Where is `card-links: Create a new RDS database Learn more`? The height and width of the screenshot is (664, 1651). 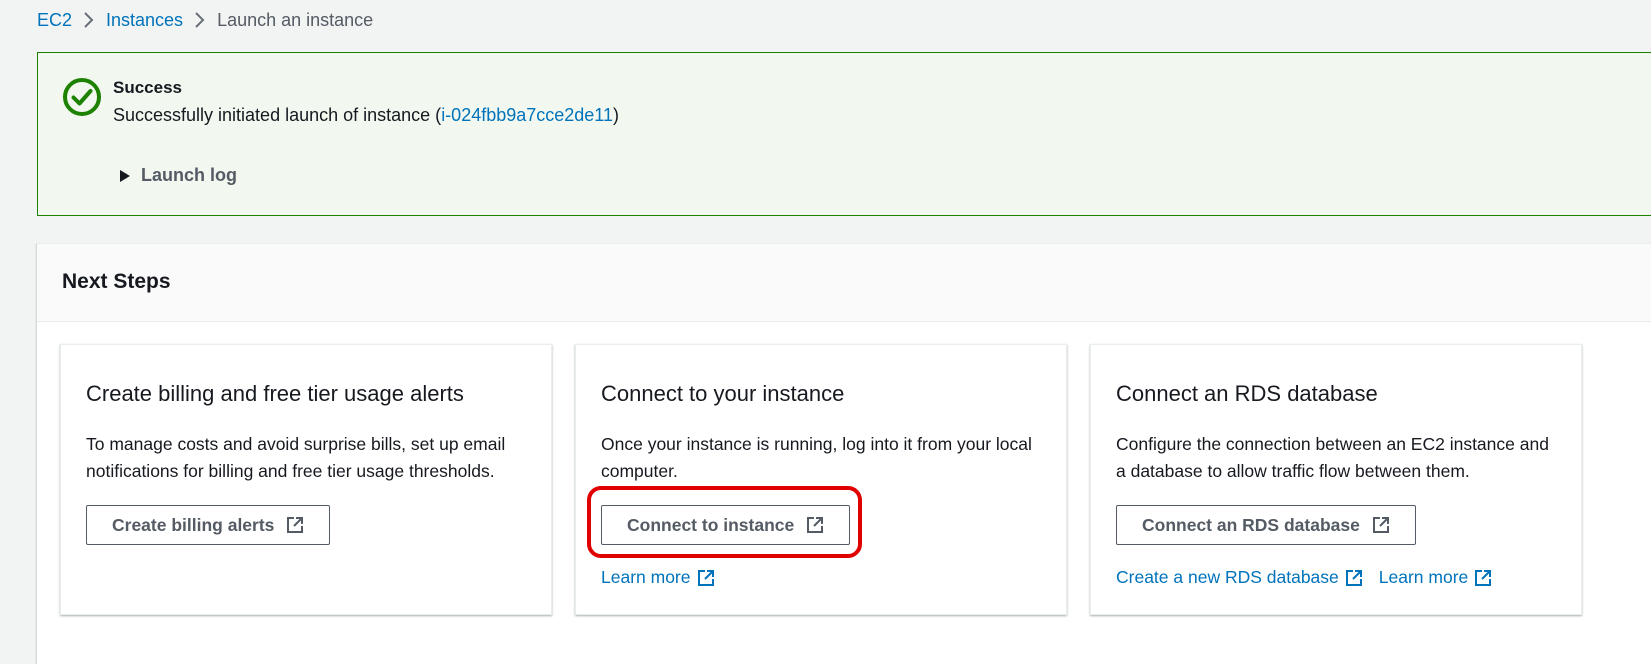
card-links: Create a new RDS database Learn more is located at coordinates (1312, 577).